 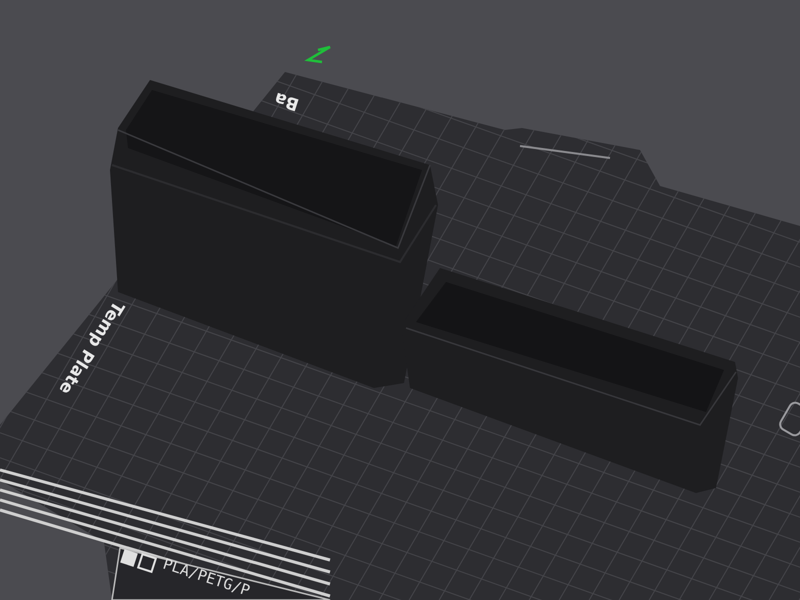 What do you see at coordinates (788, 419) in the screenshot?
I see `navigation-cube-icon` at bounding box center [788, 419].